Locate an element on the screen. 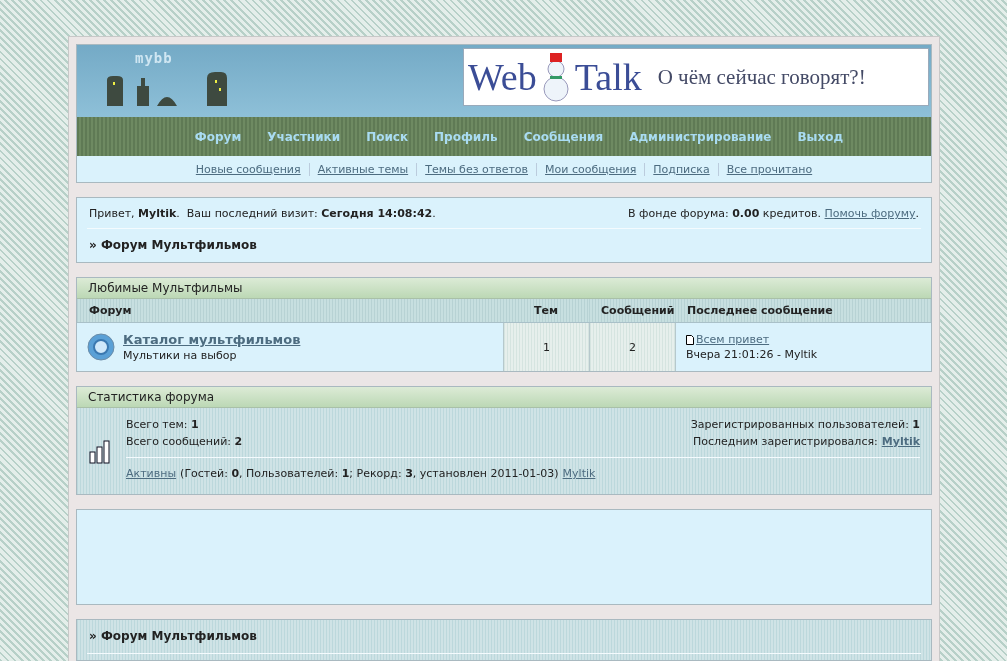  column-header: Последнее сообщение is located at coordinates (803, 311).